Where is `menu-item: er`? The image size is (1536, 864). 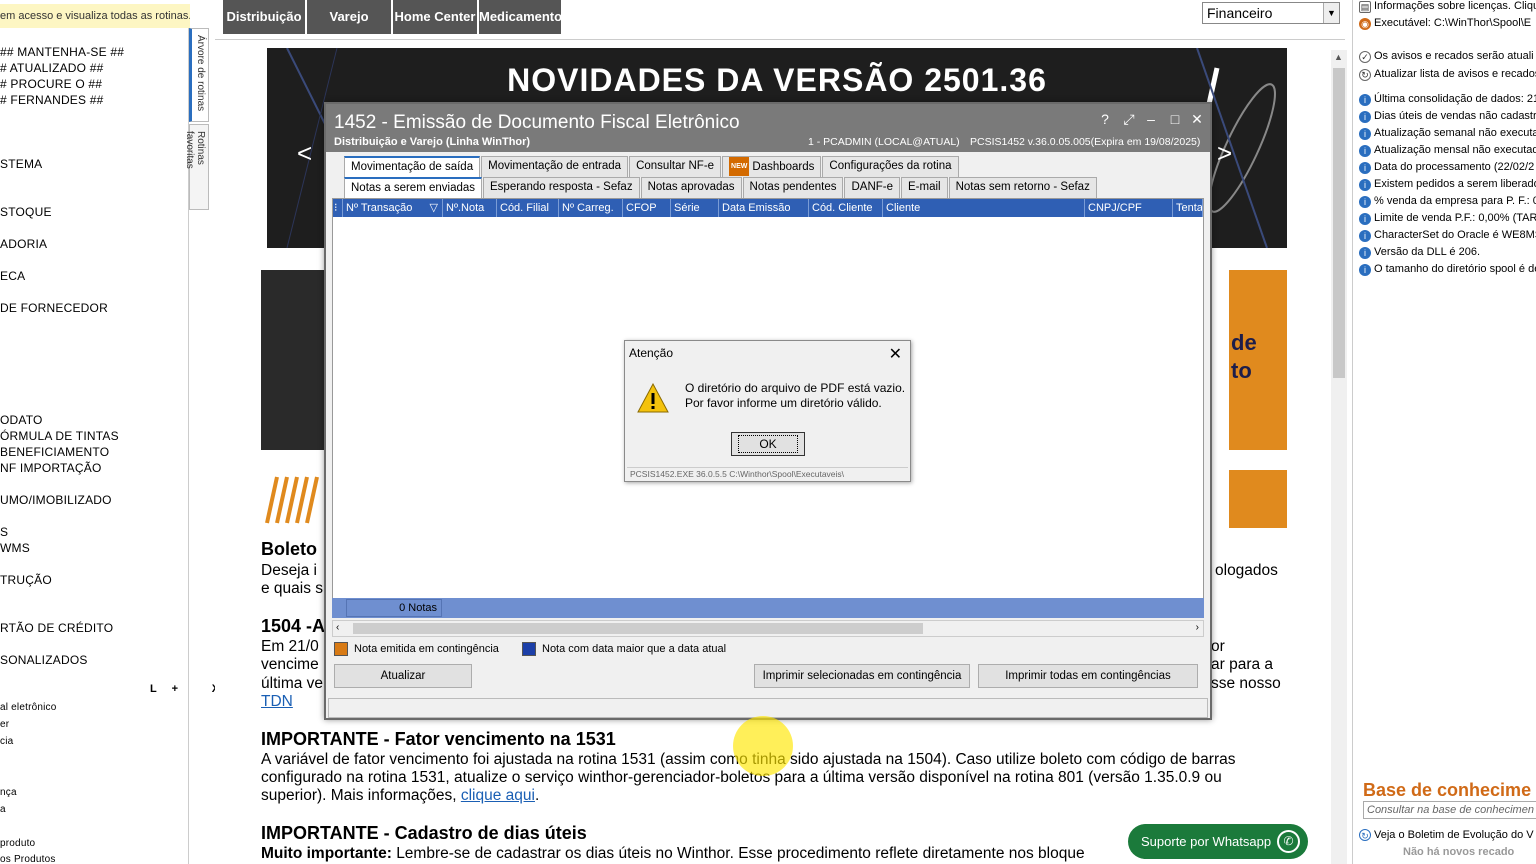 menu-item: er is located at coordinates (4, 724).